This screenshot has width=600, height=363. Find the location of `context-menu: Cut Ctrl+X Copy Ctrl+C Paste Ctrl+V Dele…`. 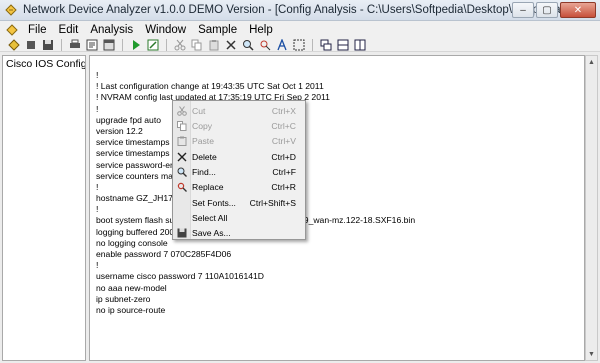

context-menu: Cut Ctrl+X Copy Ctrl+C Paste Ctrl+V Dele… is located at coordinates (239, 170).